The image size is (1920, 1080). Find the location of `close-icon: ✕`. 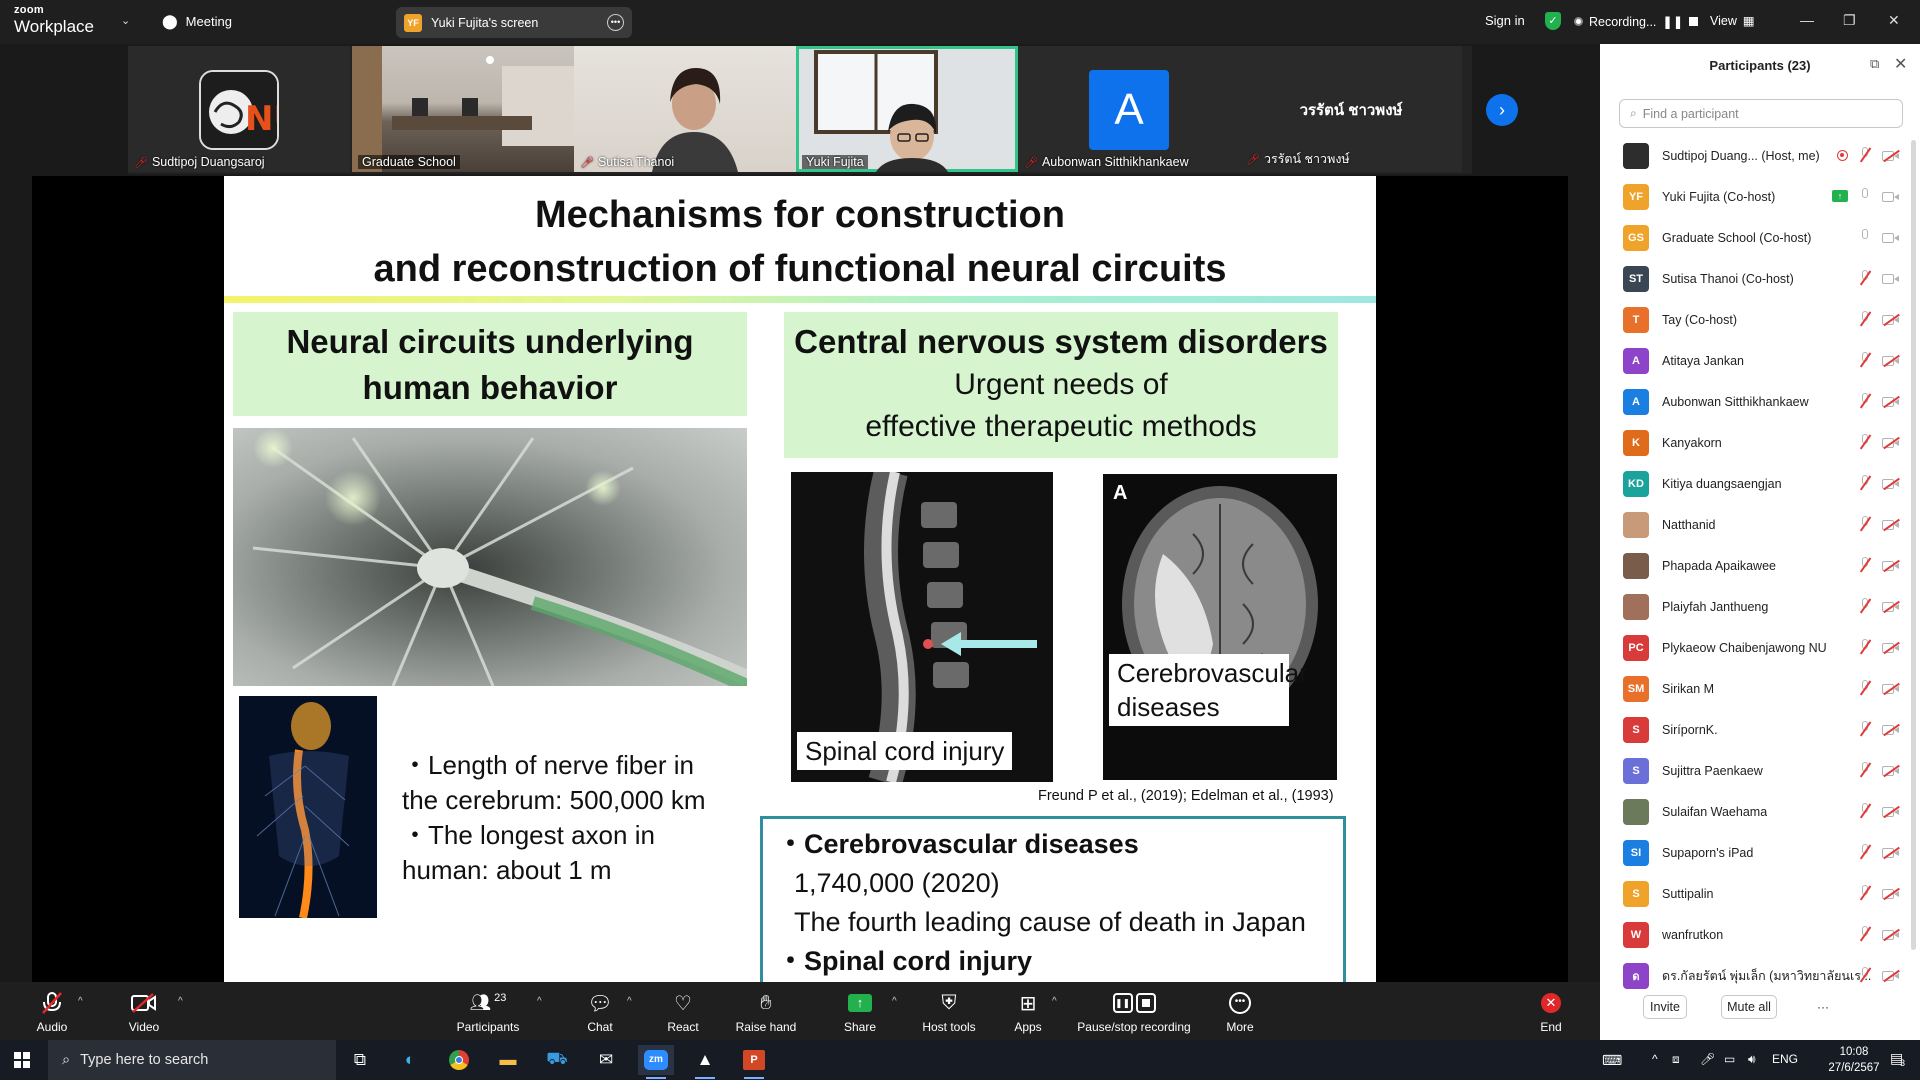

close-icon: ✕ is located at coordinates (1894, 20).